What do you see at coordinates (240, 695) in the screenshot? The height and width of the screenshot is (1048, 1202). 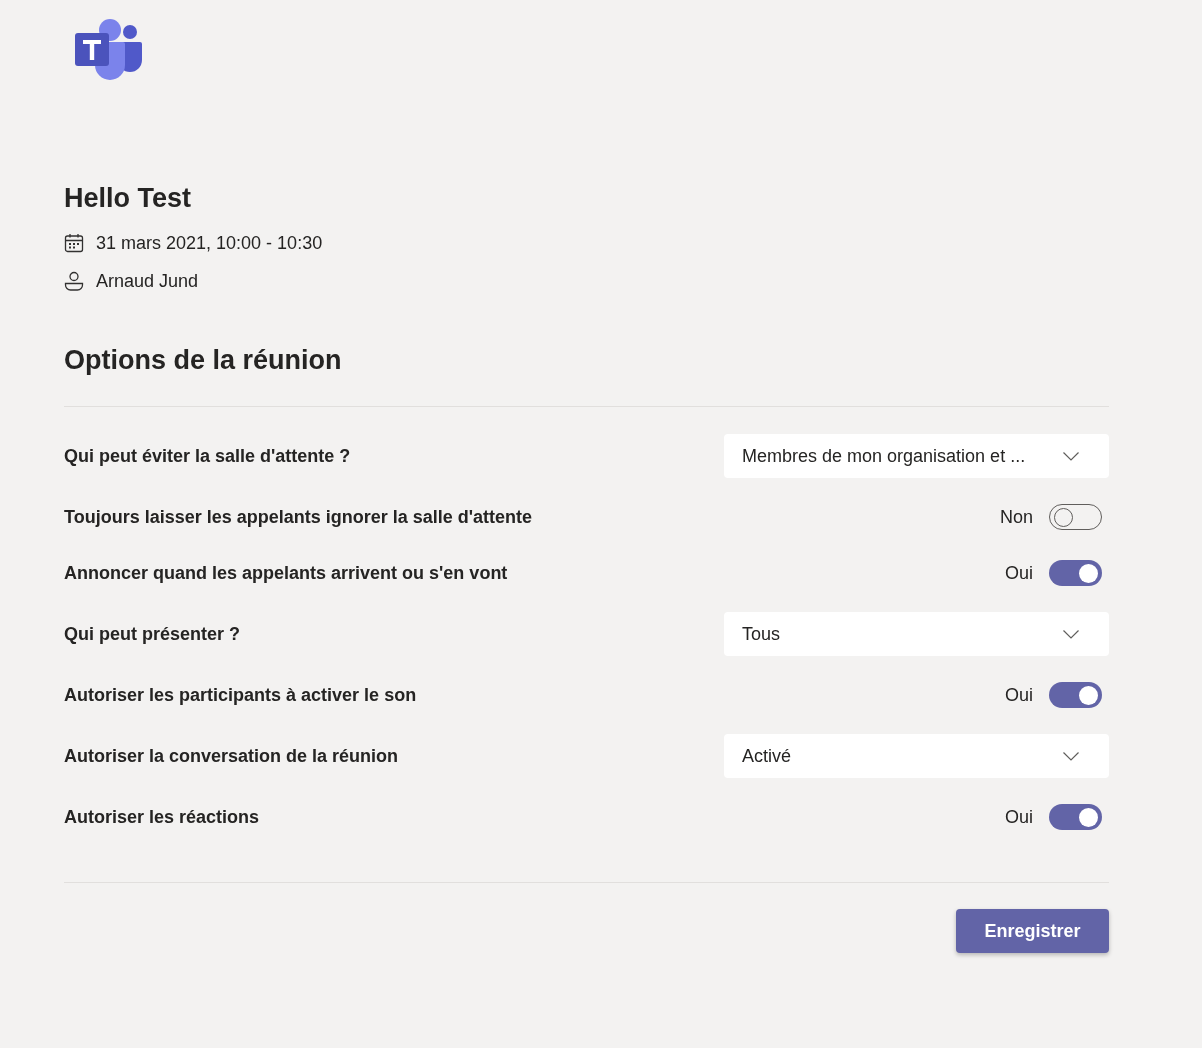 I see `option-label: Autoriser les participants à activer le son` at bounding box center [240, 695].